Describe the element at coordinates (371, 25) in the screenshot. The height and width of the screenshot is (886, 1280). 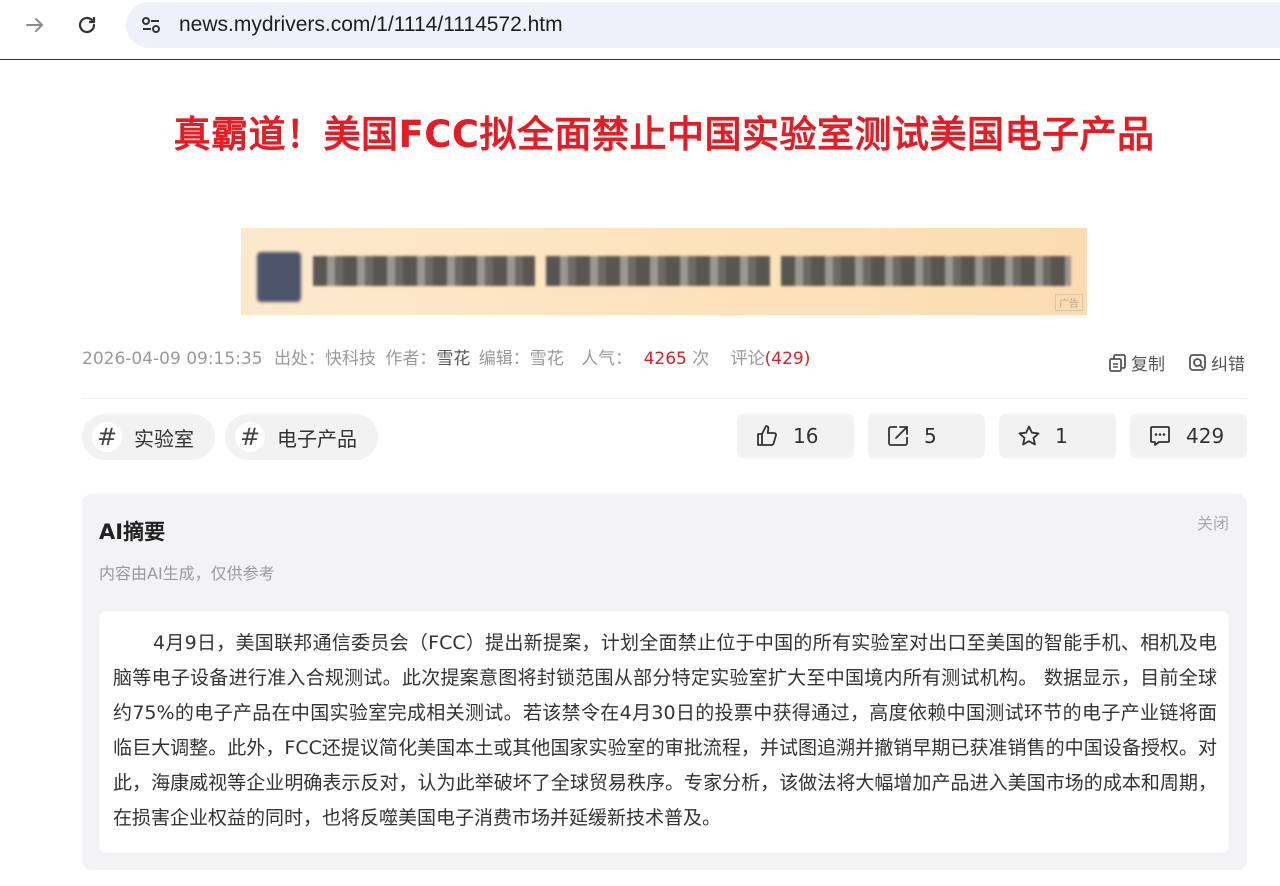
I see `url-text: news.mydrivers.com/1/1114/1114572.htm` at that location.